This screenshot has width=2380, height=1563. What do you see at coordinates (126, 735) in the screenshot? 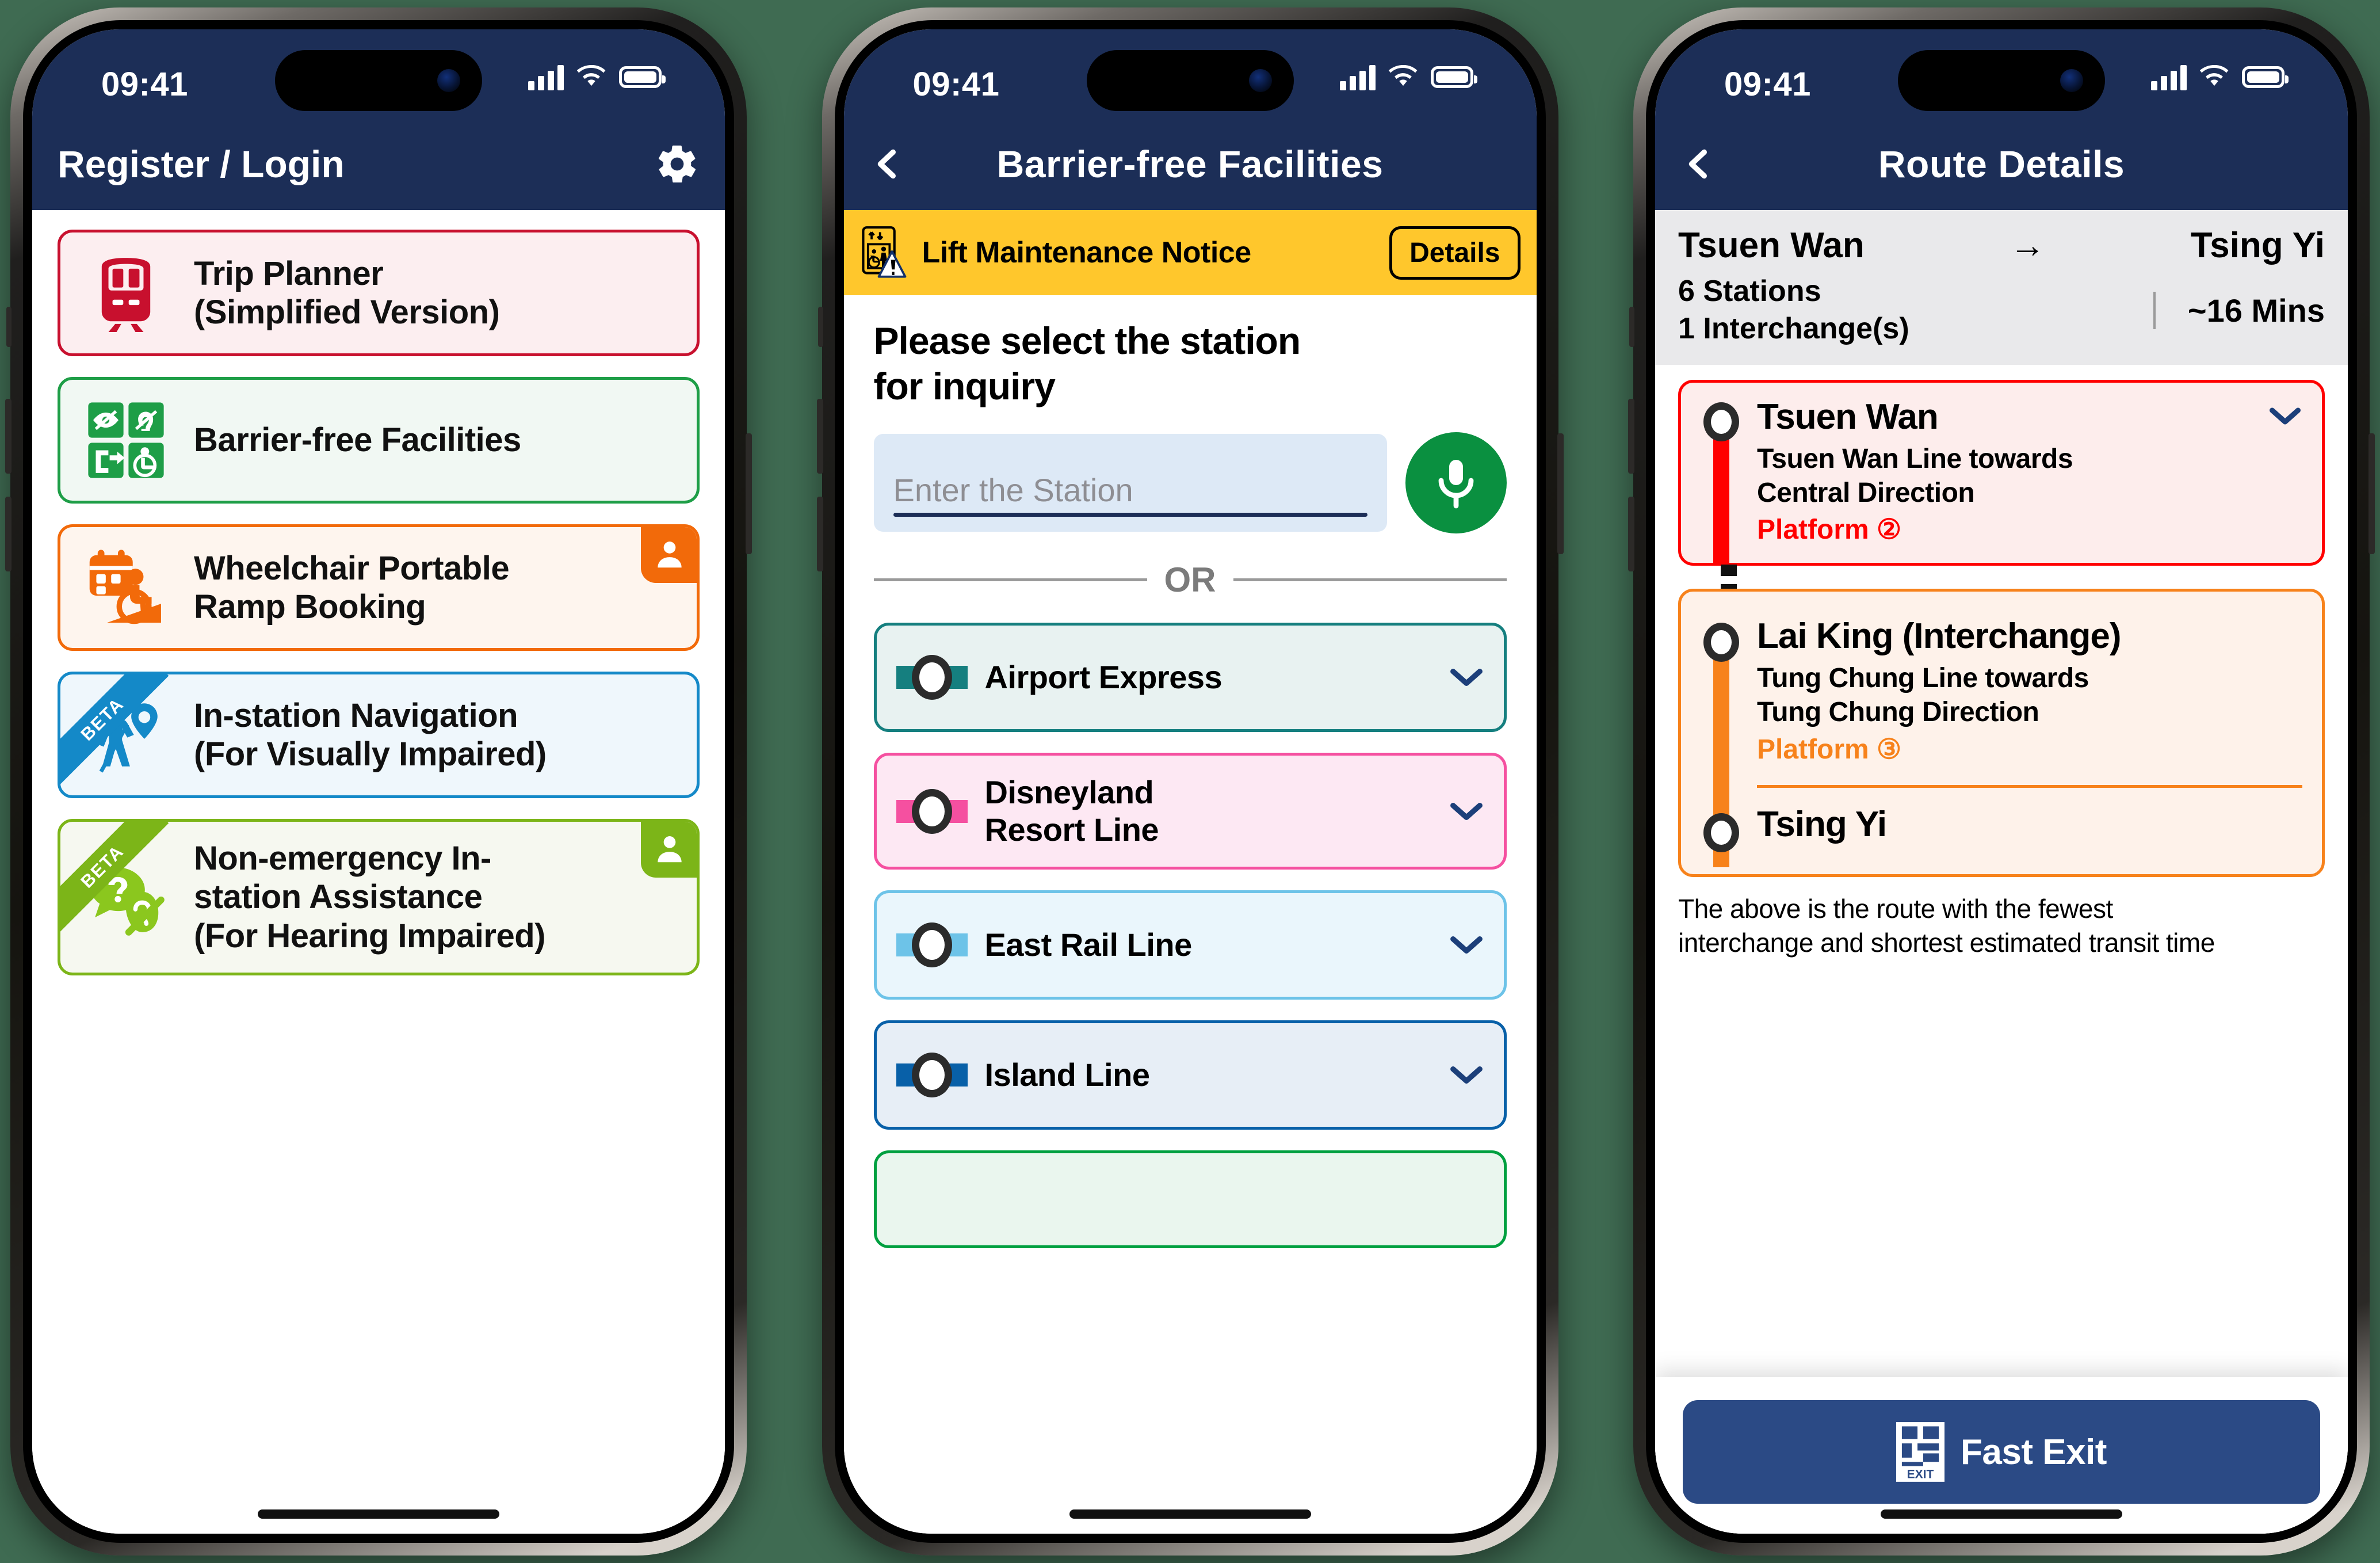
I see `blind-navigation-pin-icon` at bounding box center [126, 735].